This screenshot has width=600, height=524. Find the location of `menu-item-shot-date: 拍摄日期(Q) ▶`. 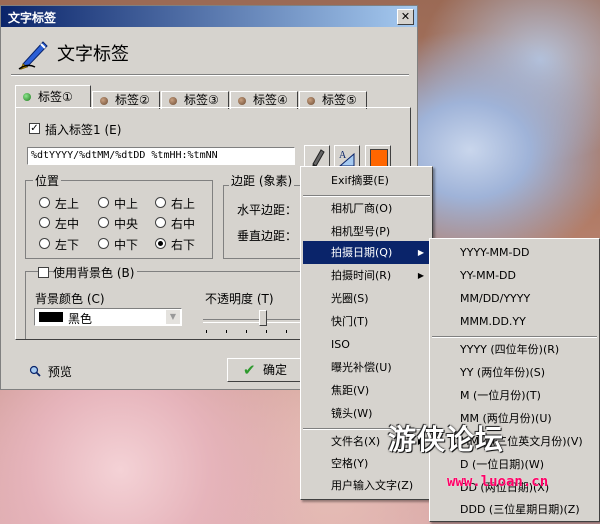

menu-item-shot-date: 拍摄日期(Q) ▶ is located at coordinates (366, 252).